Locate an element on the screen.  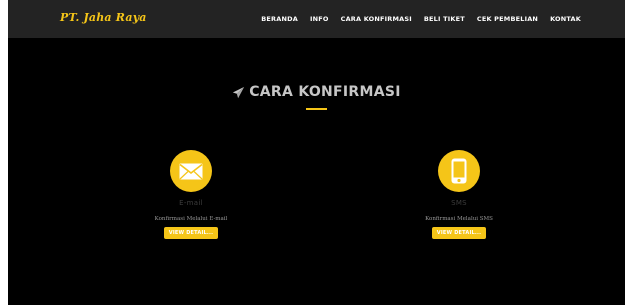
envelope-icon is located at coordinates (191, 171).